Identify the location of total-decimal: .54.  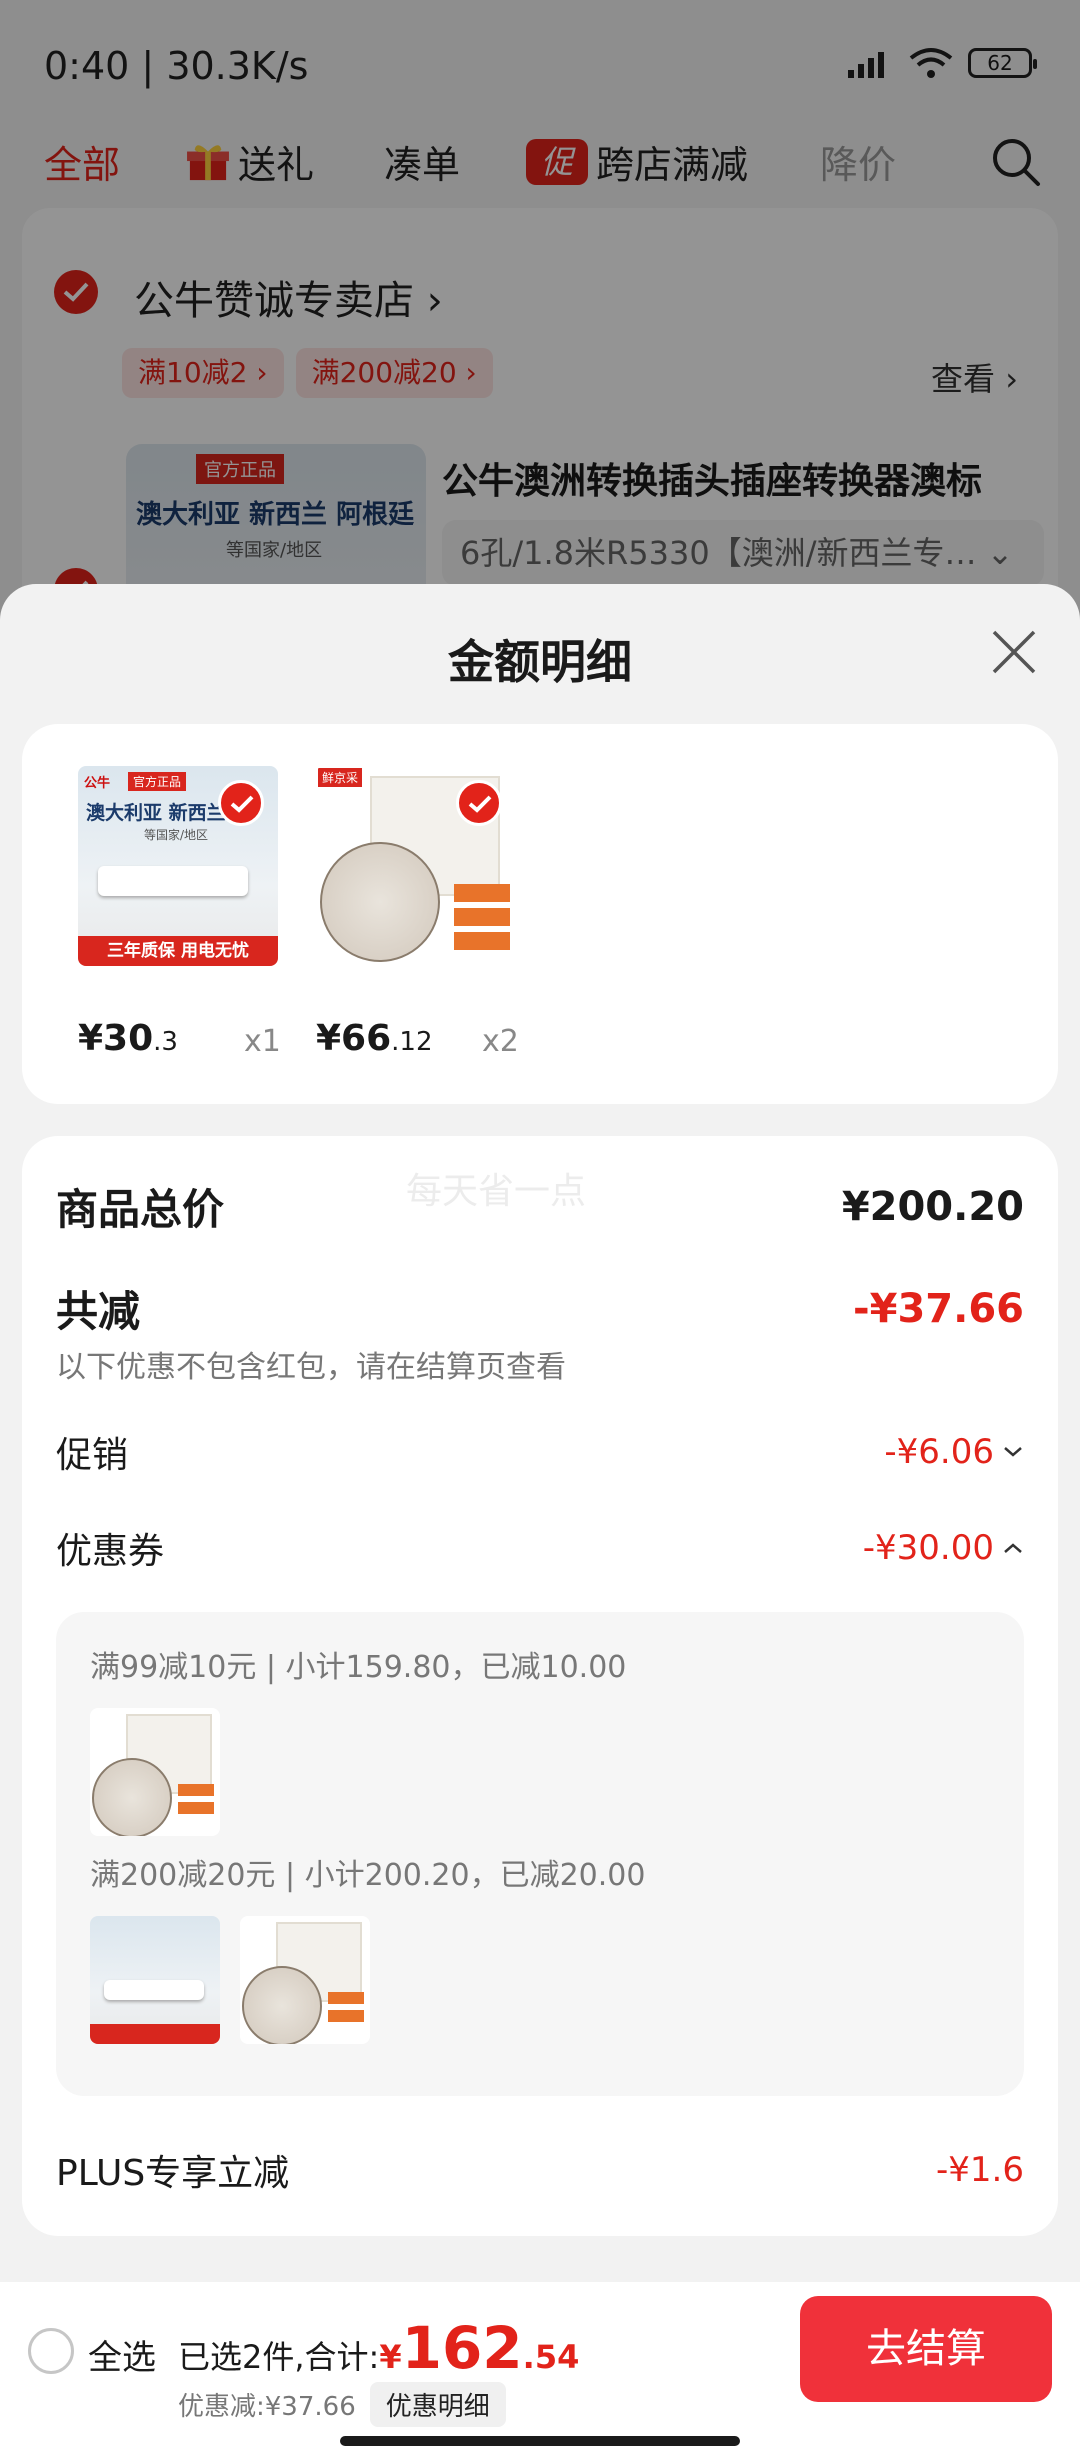
(551, 2357).